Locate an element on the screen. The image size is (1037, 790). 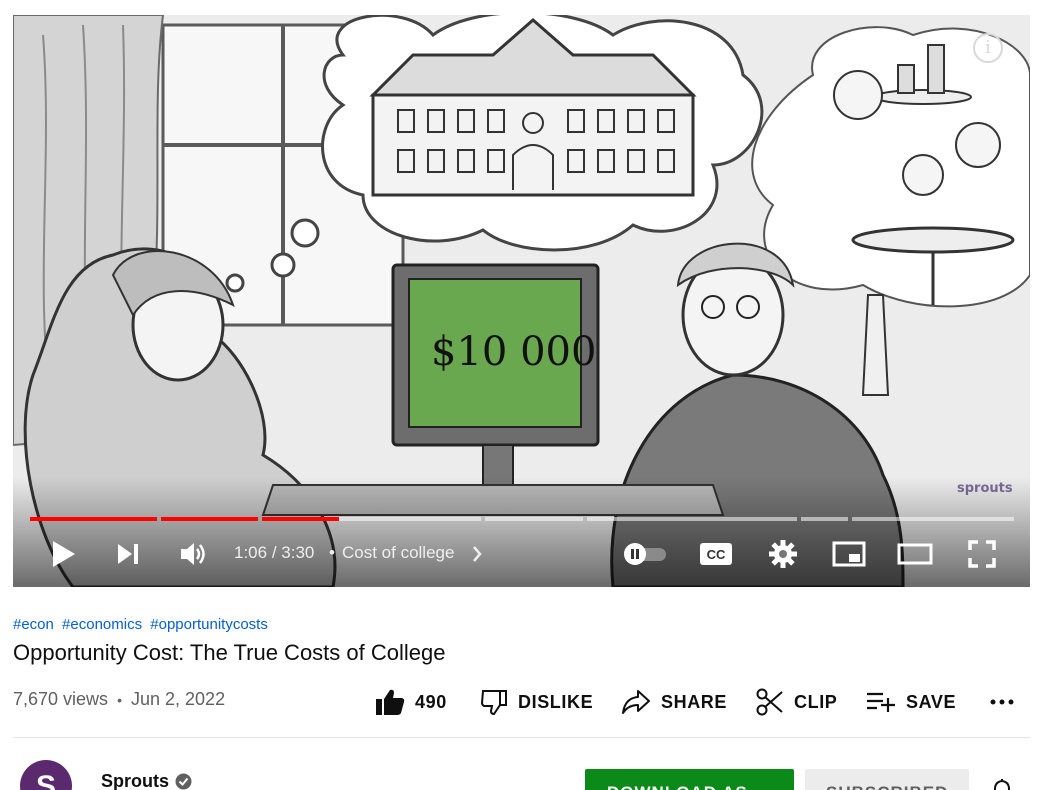
hashtag-link: #opportunitycosts is located at coordinates (209, 624).